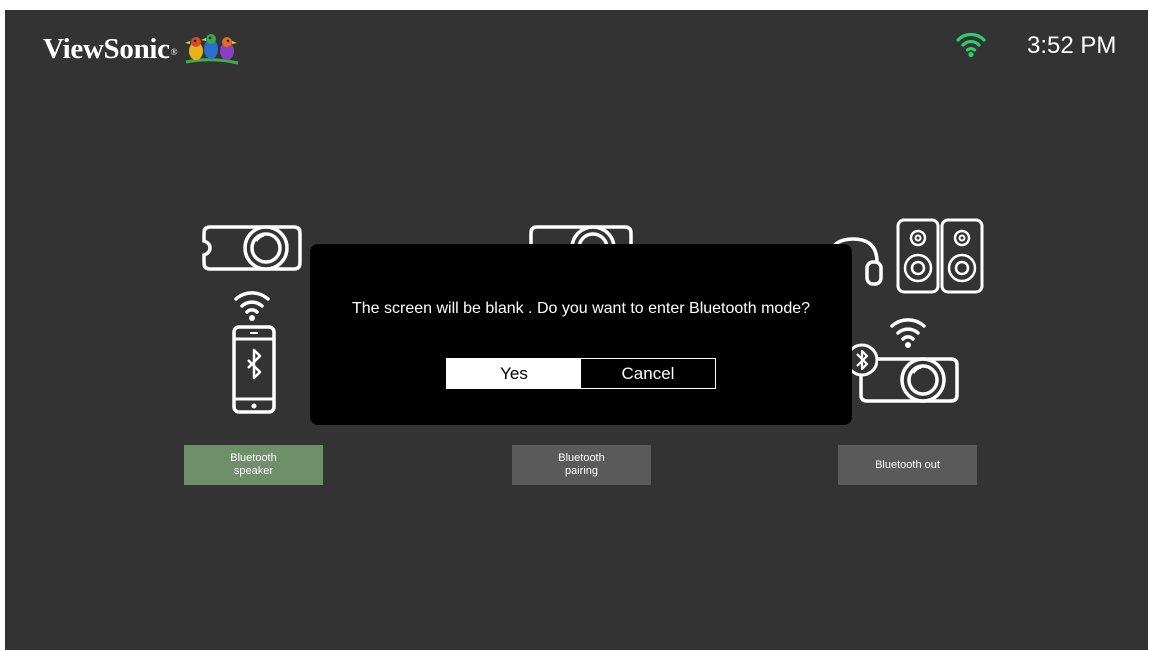 The image size is (1153, 650). I want to click on projector-icon, so click(252, 248).